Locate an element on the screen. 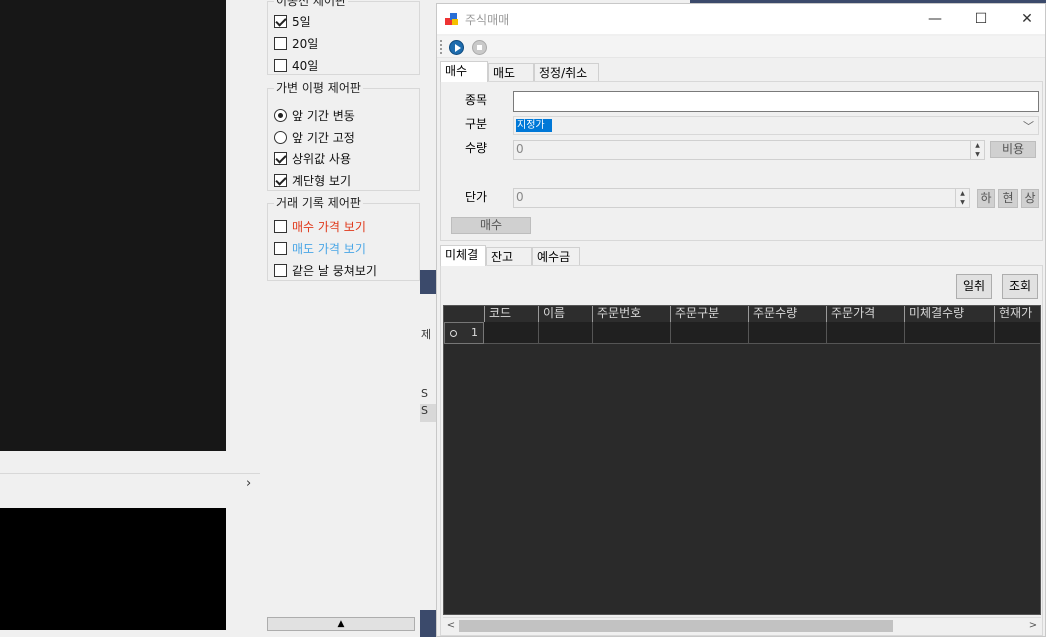 The width and height of the screenshot is (1046, 637). column-header: 코드 is located at coordinates (511, 314).